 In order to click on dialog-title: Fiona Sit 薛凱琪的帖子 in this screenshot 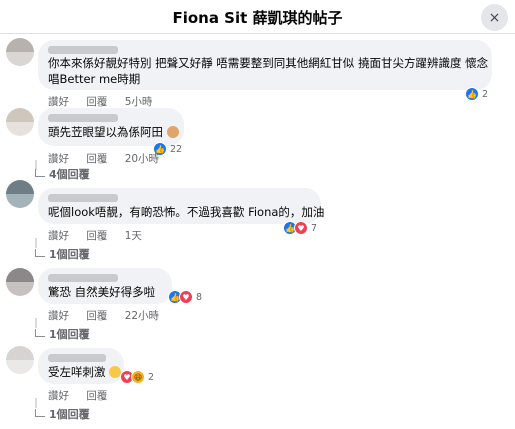, I will do `click(257, 18)`.